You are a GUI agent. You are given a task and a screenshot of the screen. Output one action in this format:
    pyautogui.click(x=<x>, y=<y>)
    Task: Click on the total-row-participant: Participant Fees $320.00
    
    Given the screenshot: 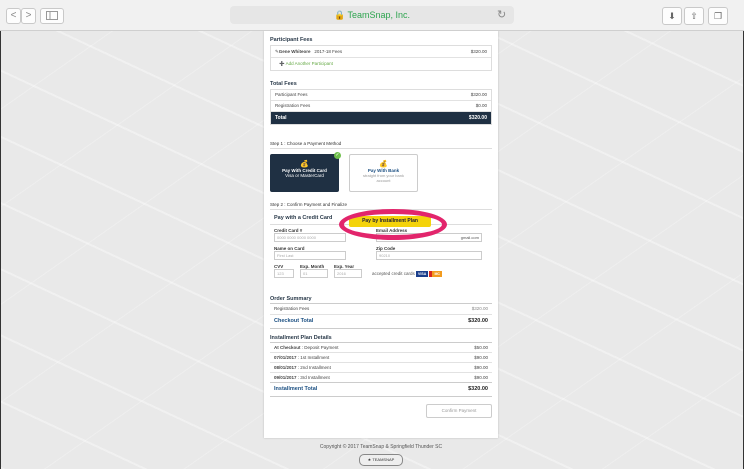 What is the action you would take?
    pyautogui.click(x=381, y=95)
    